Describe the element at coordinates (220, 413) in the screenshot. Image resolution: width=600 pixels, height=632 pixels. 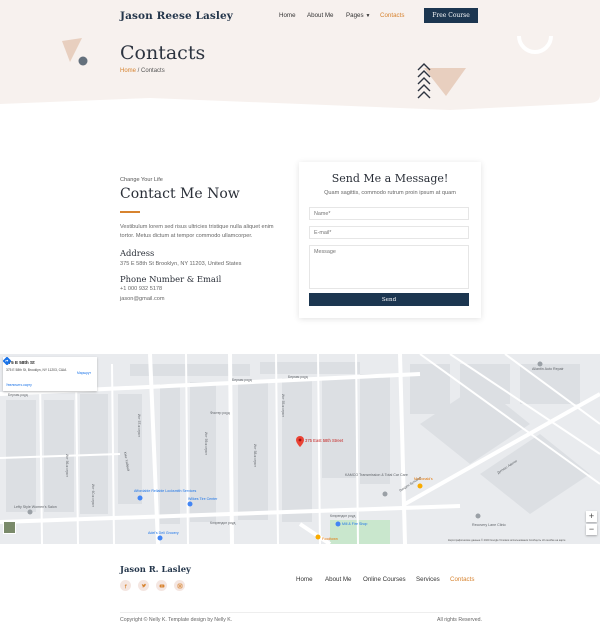
I see `street-label: Фостер роуд` at that location.